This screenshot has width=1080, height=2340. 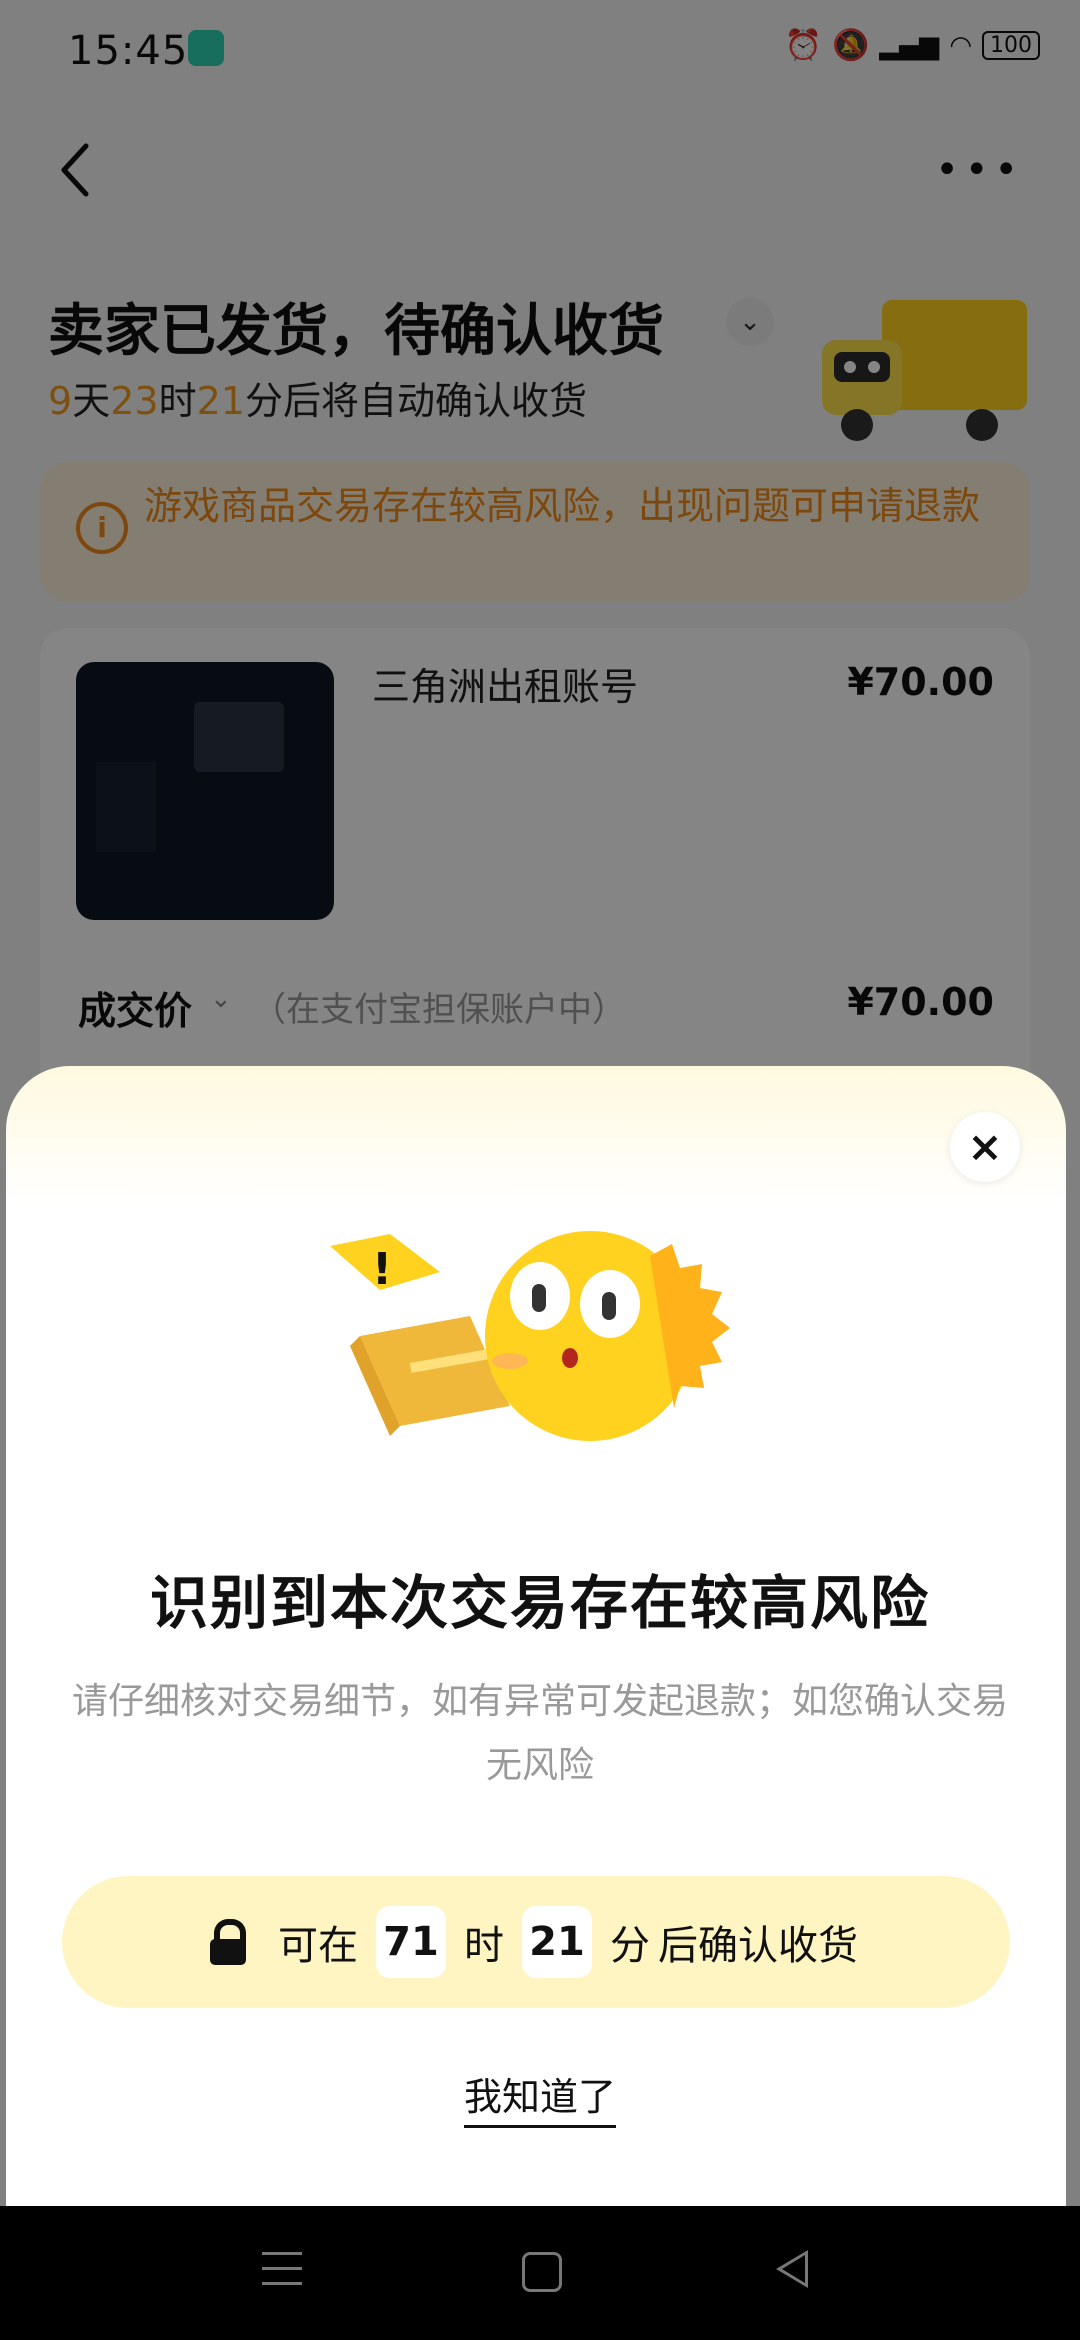 I want to click on warning-mascot-illustration: !, so click(x=530, y=1336).